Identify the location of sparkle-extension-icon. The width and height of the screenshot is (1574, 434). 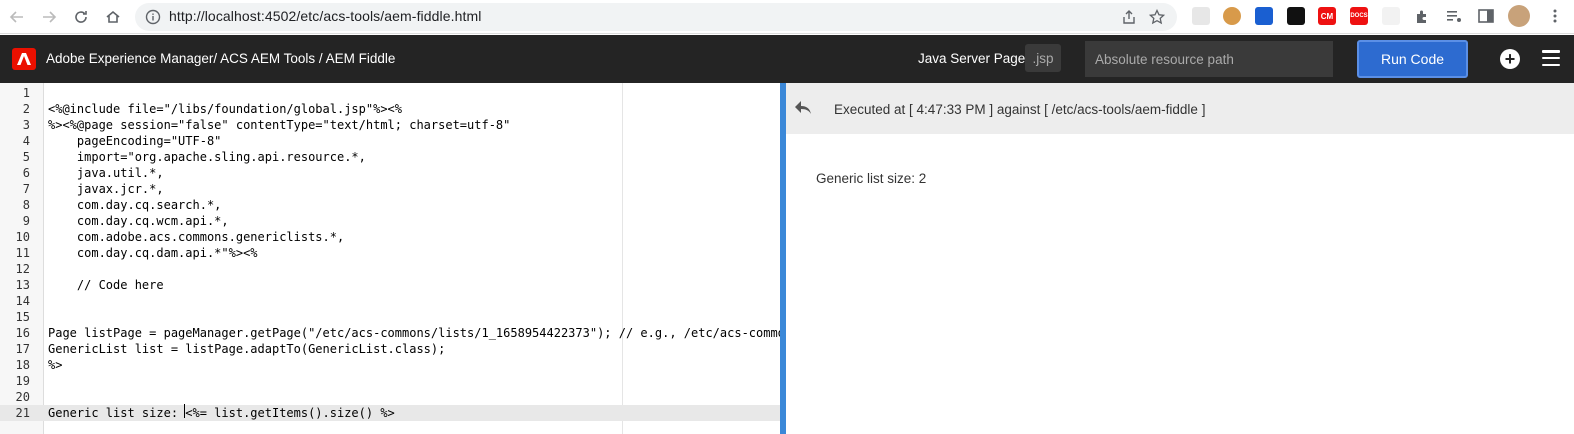
(1391, 16).